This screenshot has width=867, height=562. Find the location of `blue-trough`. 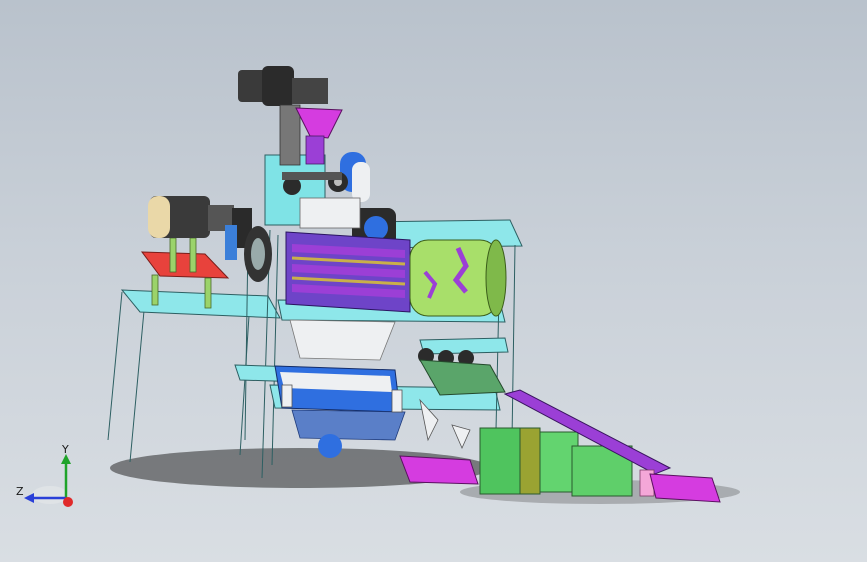

blue-trough is located at coordinates (340, 411).